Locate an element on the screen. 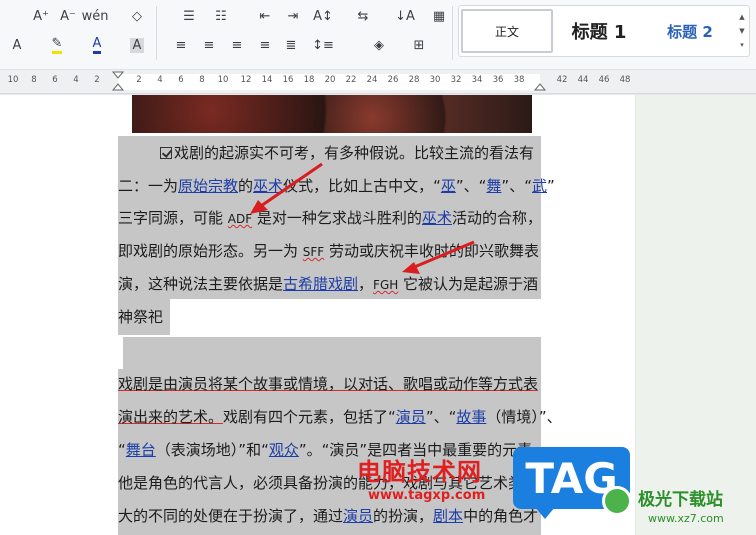  line-spacing-button: ↕≡ is located at coordinates (323, 45).